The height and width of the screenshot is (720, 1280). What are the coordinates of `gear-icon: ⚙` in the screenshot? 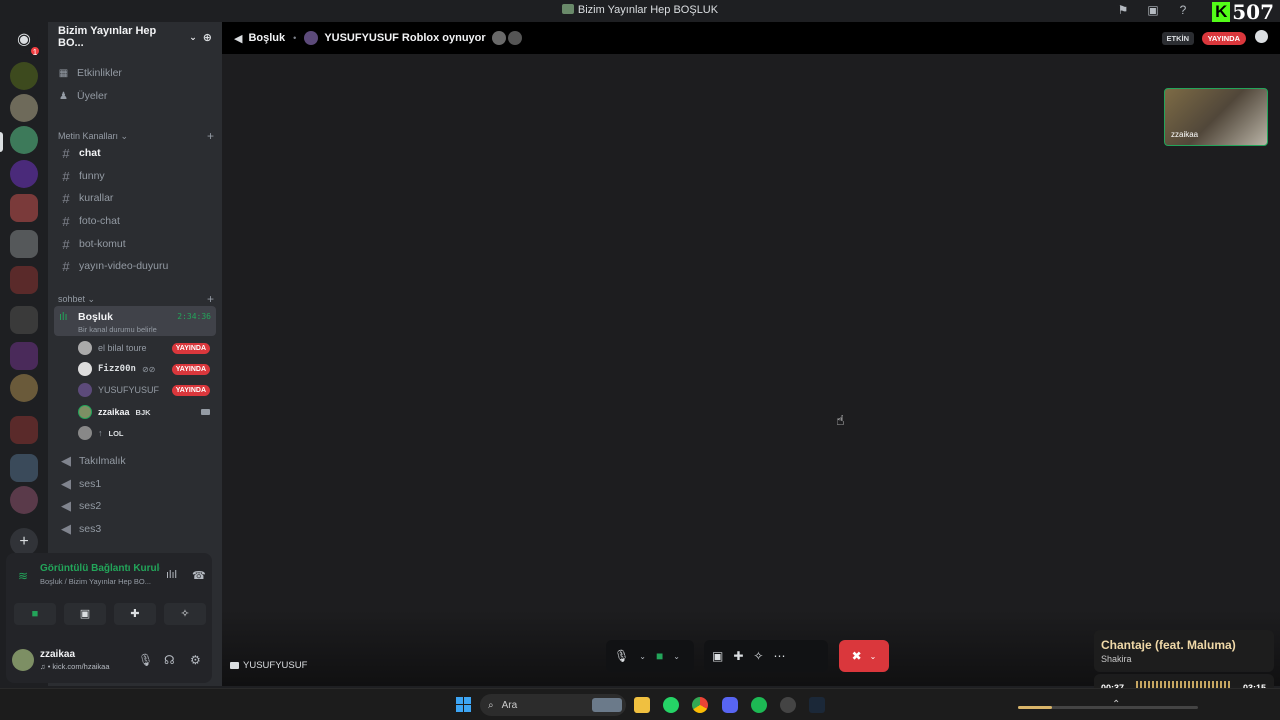 It's located at (195, 660).